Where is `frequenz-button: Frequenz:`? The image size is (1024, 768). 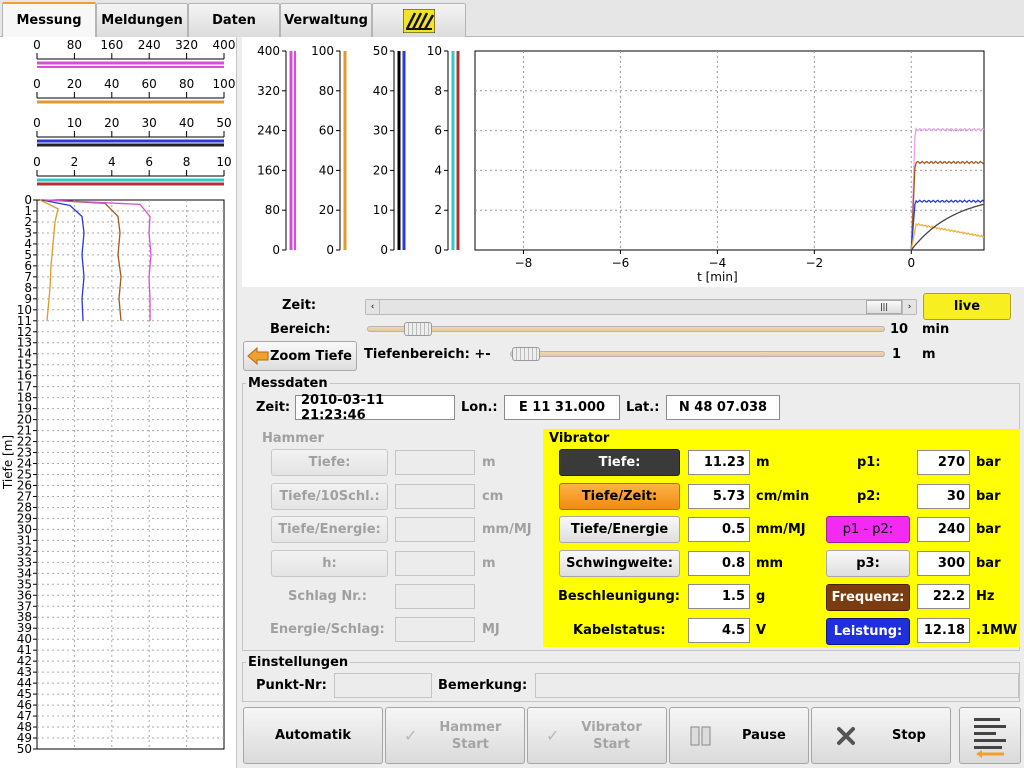
frequenz-button: Frequenz: is located at coordinates (868, 597).